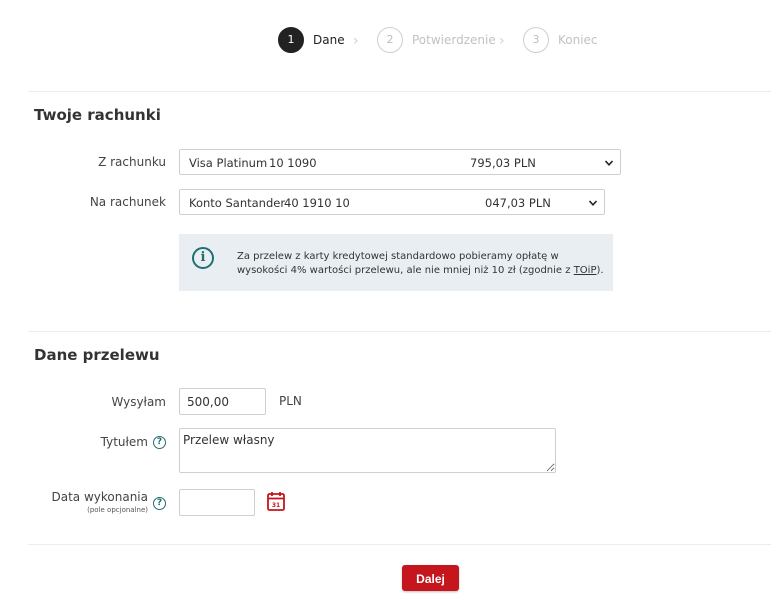 This screenshot has width=771, height=600. What do you see at coordinates (124, 442) in the screenshot?
I see `title-label: Tytułem` at bounding box center [124, 442].